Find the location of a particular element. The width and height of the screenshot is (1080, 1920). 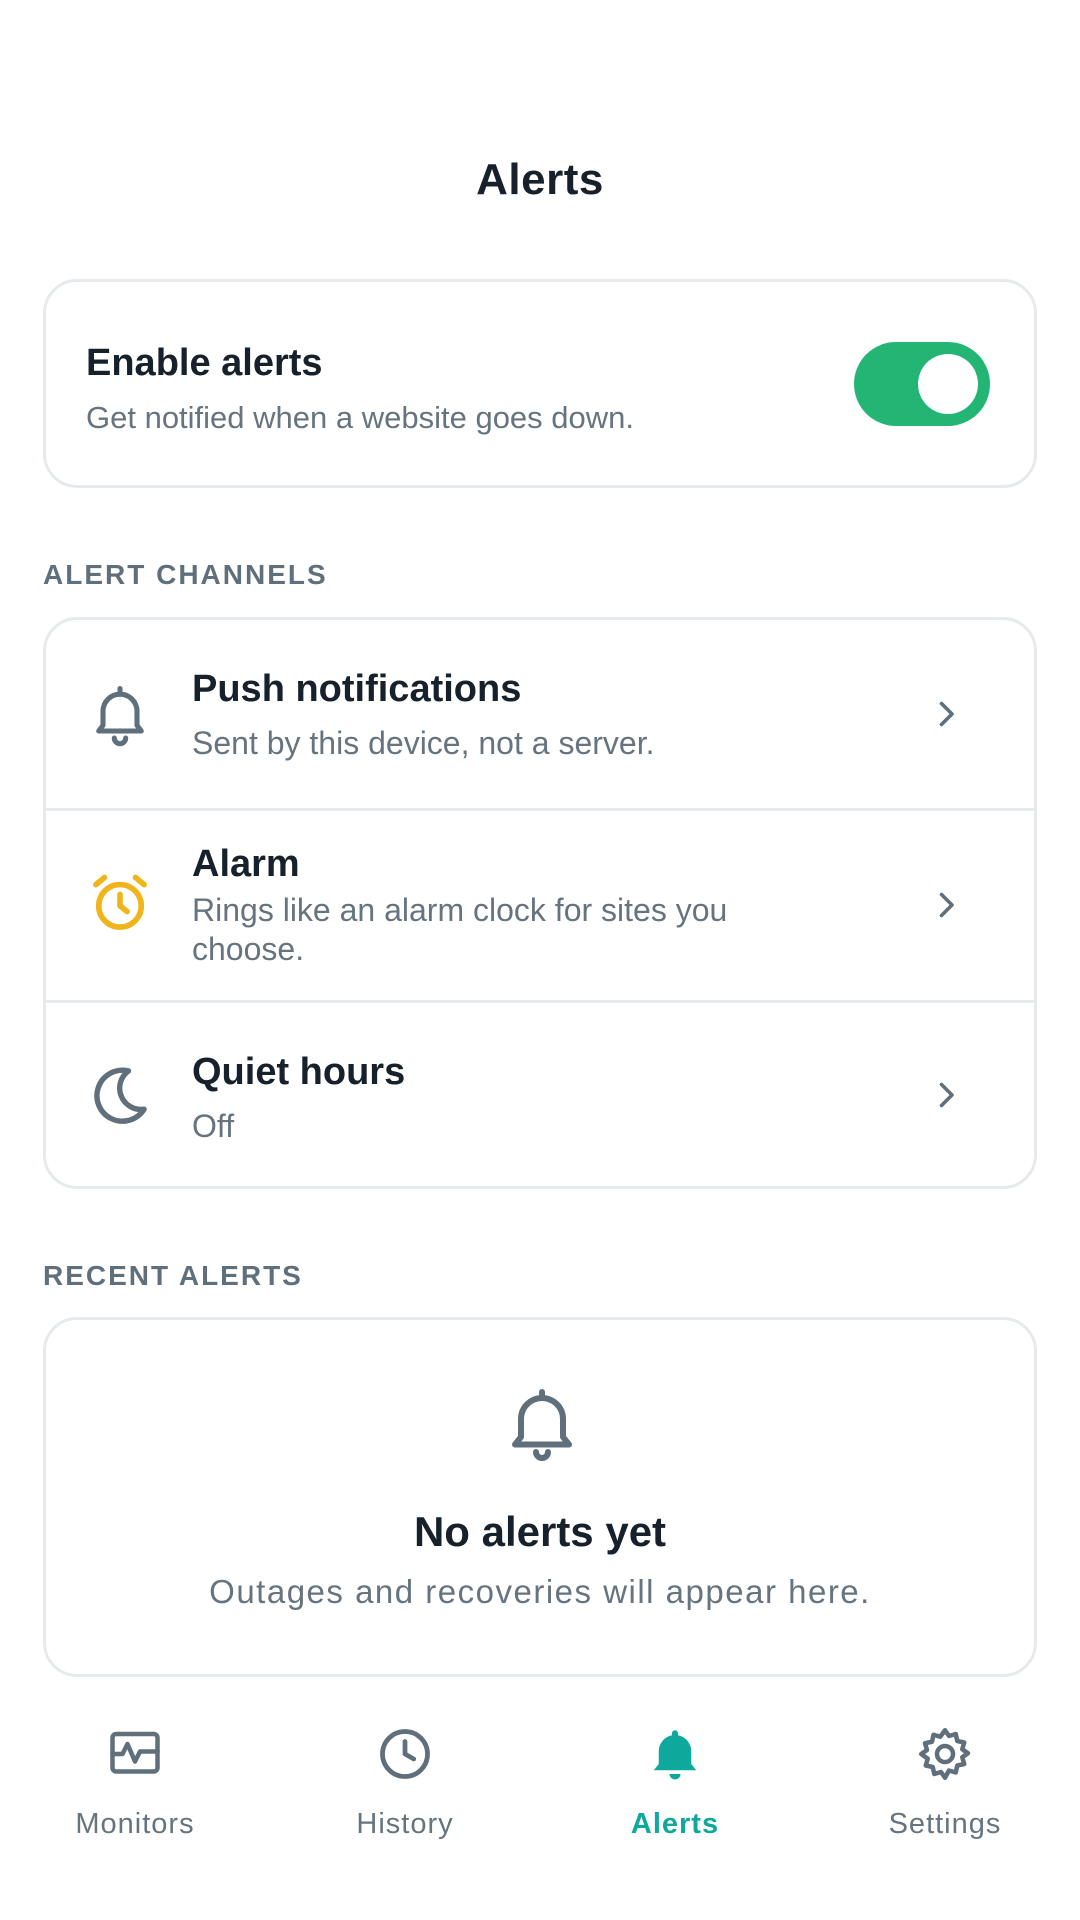

monitor-pulse-icon is located at coordinates (135, 1754).